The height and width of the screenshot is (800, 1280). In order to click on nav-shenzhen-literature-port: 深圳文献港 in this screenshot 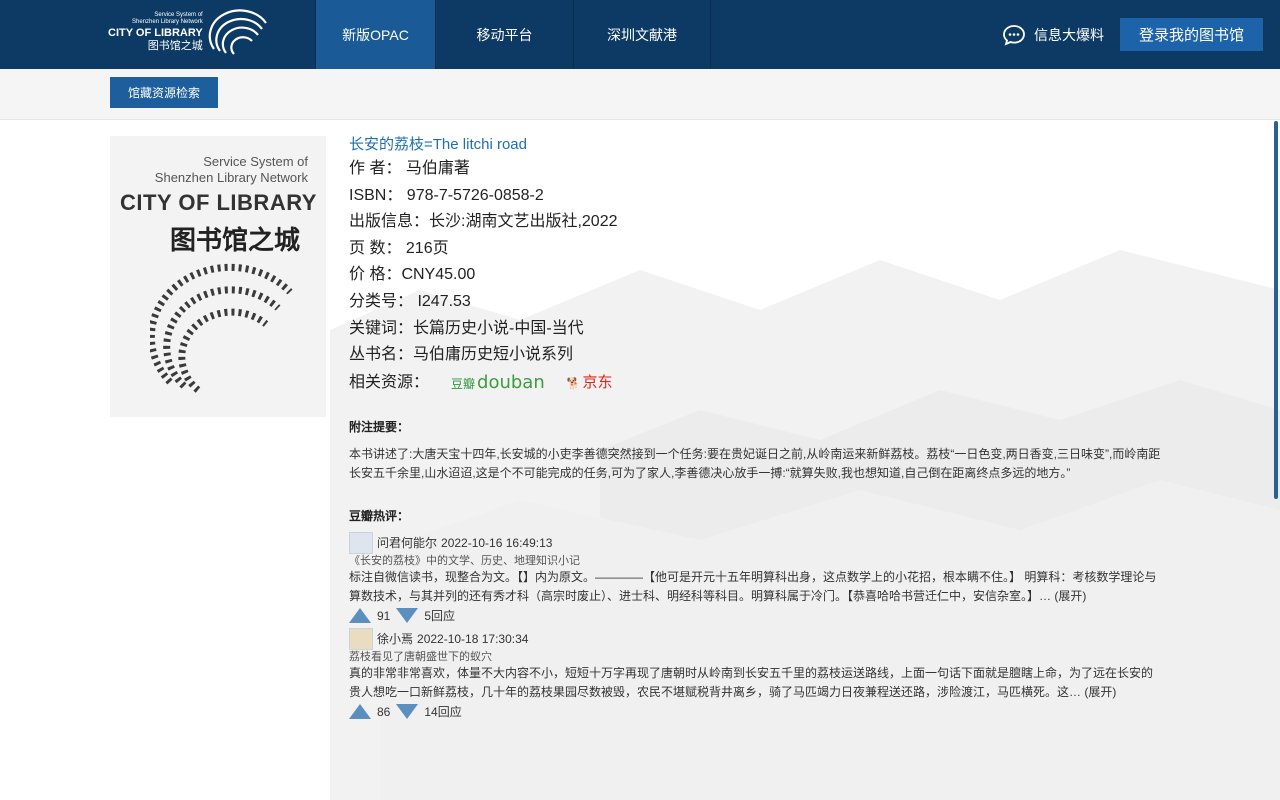, I will do `click(642, 34)`.